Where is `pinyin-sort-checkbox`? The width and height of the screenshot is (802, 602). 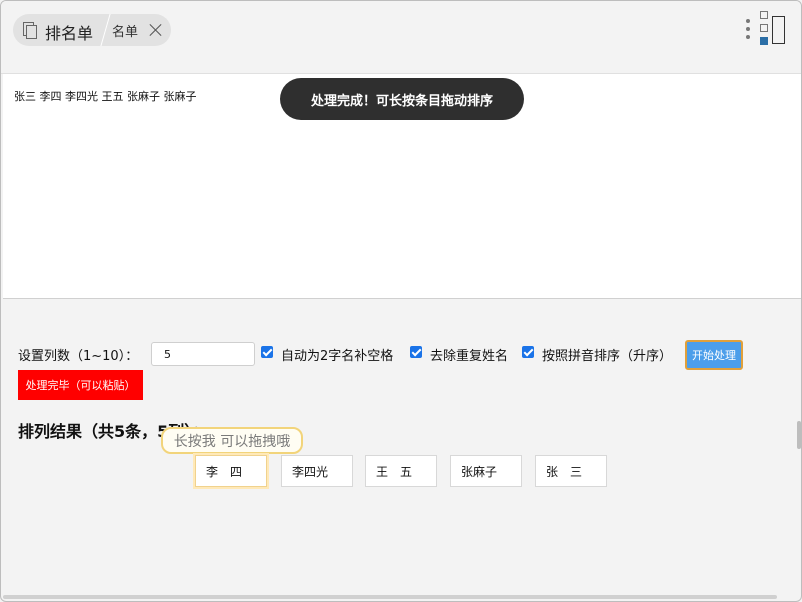 pinyin-sort-checkbox is located at coordinates (528, 352).